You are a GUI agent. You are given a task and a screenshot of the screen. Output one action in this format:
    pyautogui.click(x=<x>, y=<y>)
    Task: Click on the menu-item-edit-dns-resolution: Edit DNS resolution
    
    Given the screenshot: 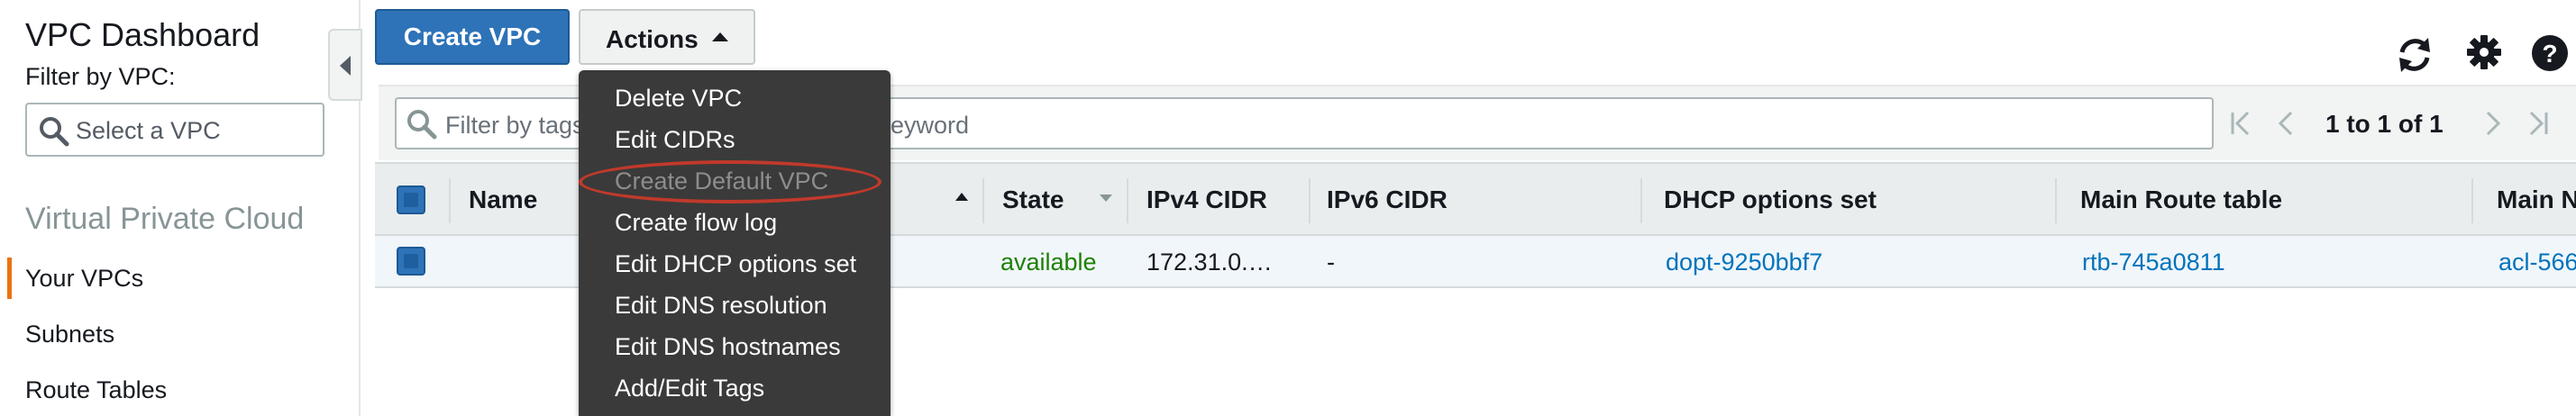 What is the action you would take?
    pyautogui.click(x=721, y=306)
    